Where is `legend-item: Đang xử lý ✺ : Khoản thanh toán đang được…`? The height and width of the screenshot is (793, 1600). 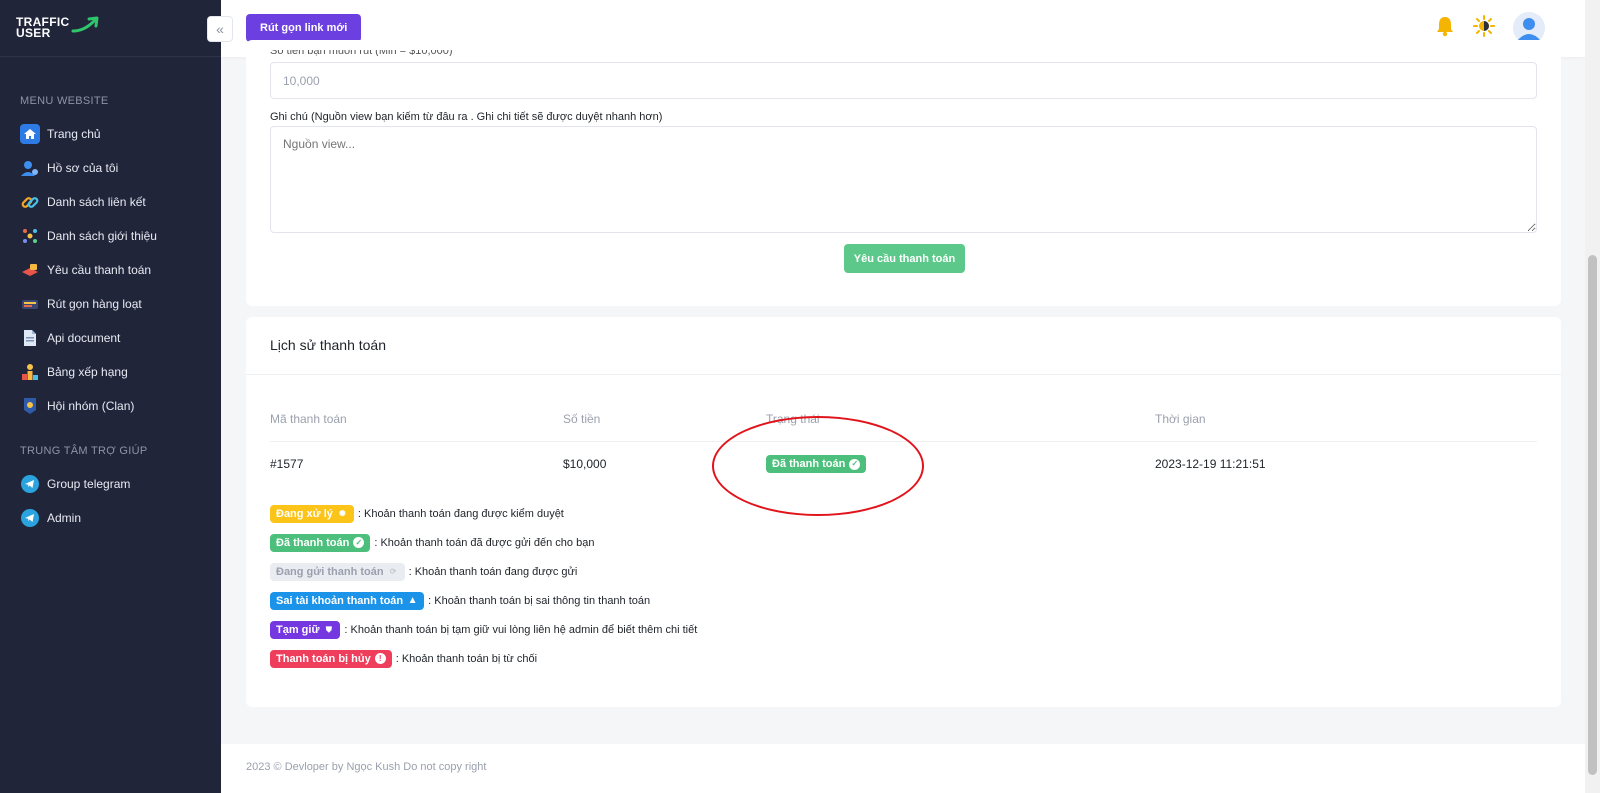 legend-item: Đang xử lý ✺ : Khoản thanh toán đang được… is located at coordinates (483, 513).